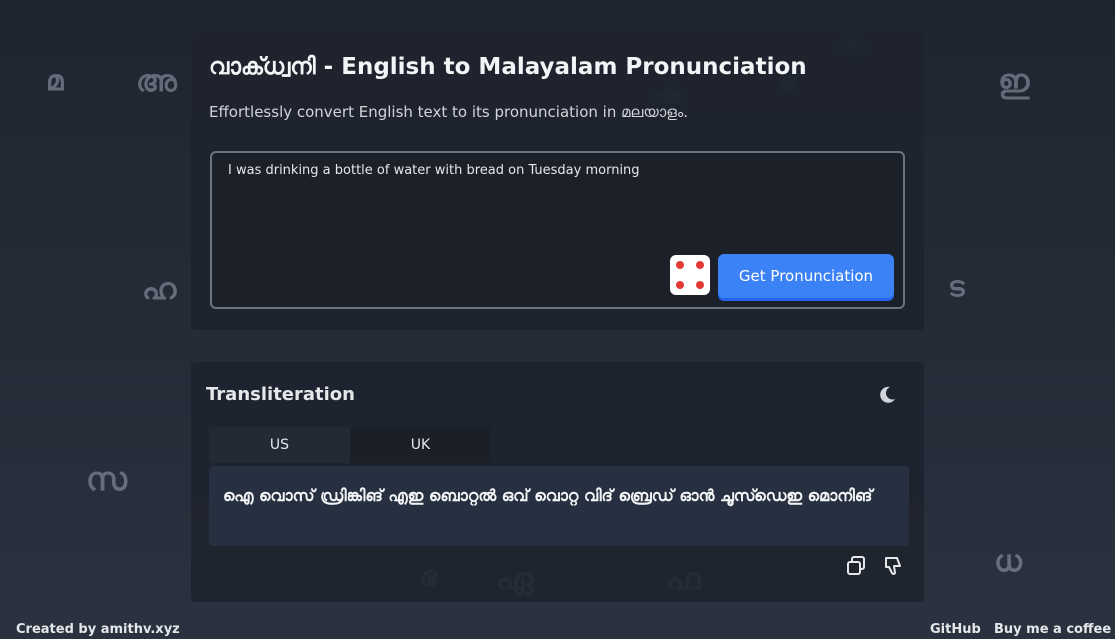  I want to click on section-title: Transliteration, so click(280, 394).